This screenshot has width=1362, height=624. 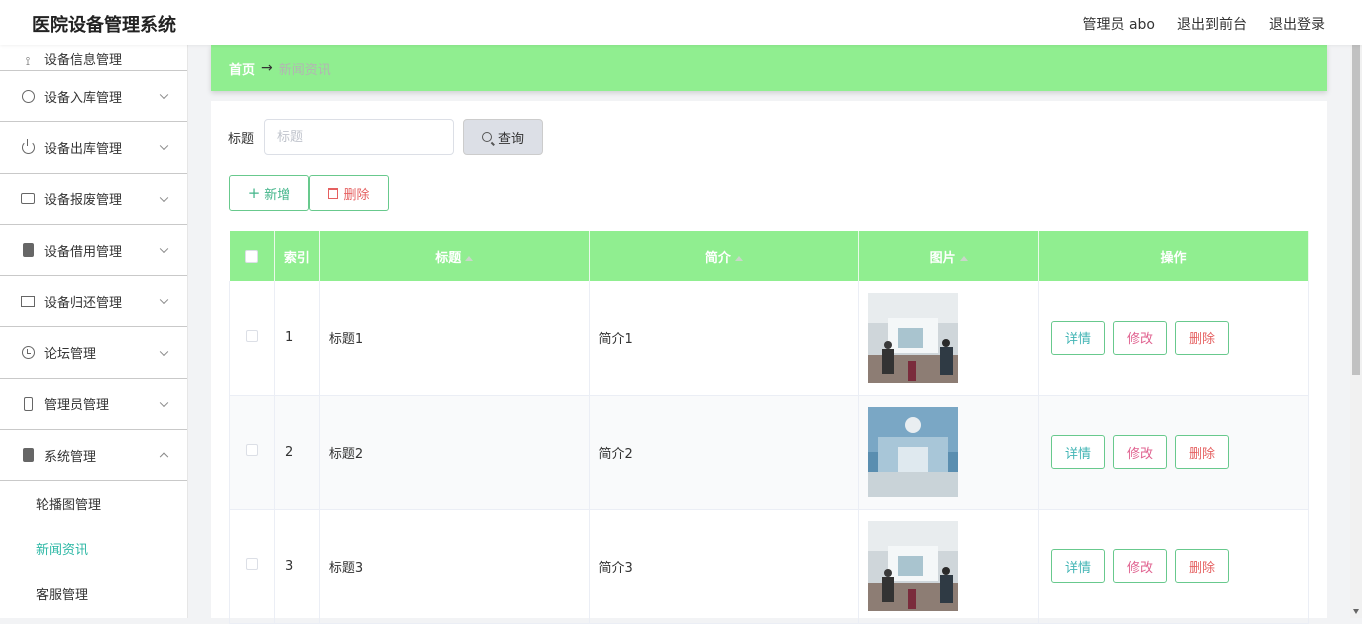 I want to click on breadcrumb: 首页 → 新闻资讯, so click(x=769, y=68).